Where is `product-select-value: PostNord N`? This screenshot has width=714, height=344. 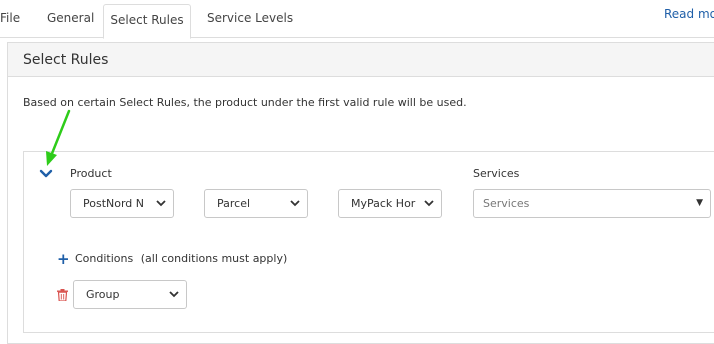 product-select-value: PostNord N is located at coordinates (114, 203).